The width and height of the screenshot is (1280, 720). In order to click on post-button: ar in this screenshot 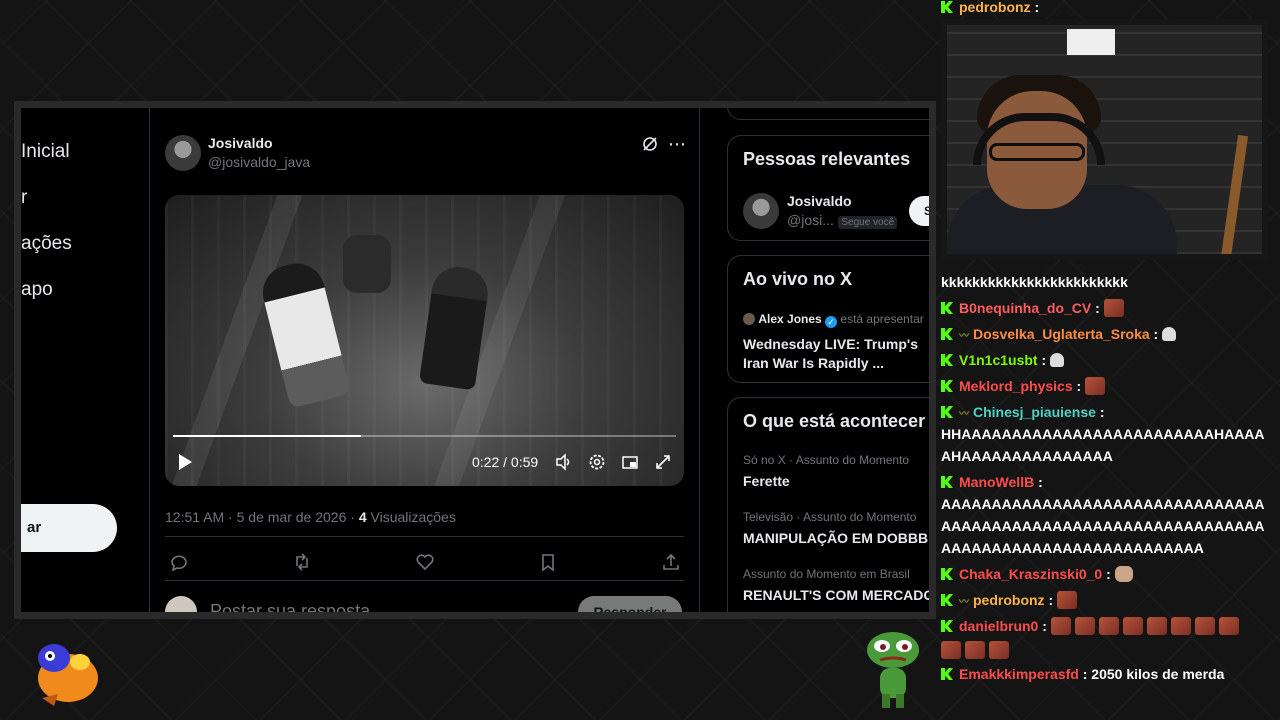, I will do `click(69, 528)`.